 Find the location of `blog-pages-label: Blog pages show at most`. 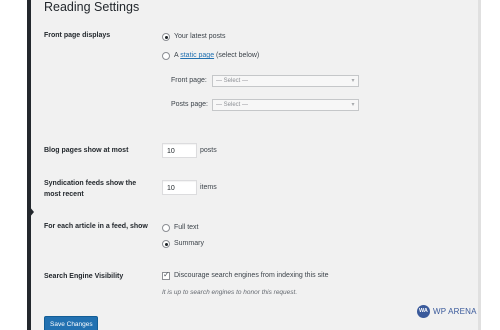

blog-pages-label: Blog pages show at most is located at coordinates (86, 150).